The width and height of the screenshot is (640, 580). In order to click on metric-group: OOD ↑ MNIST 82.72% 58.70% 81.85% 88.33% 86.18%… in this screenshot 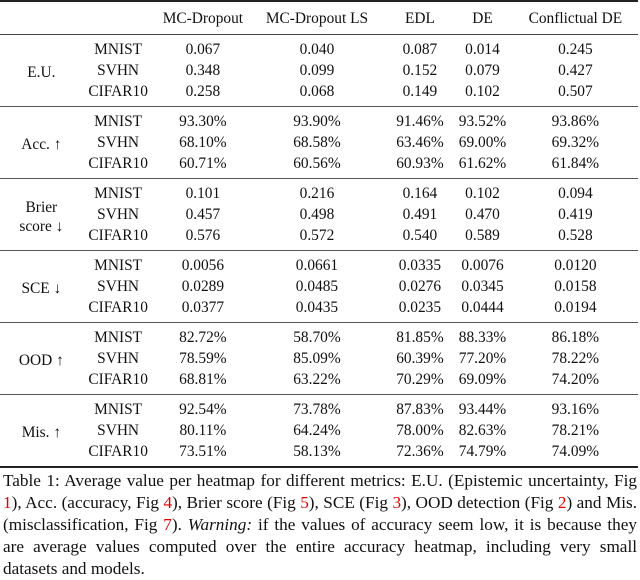, I will do `click(319, 359)`.